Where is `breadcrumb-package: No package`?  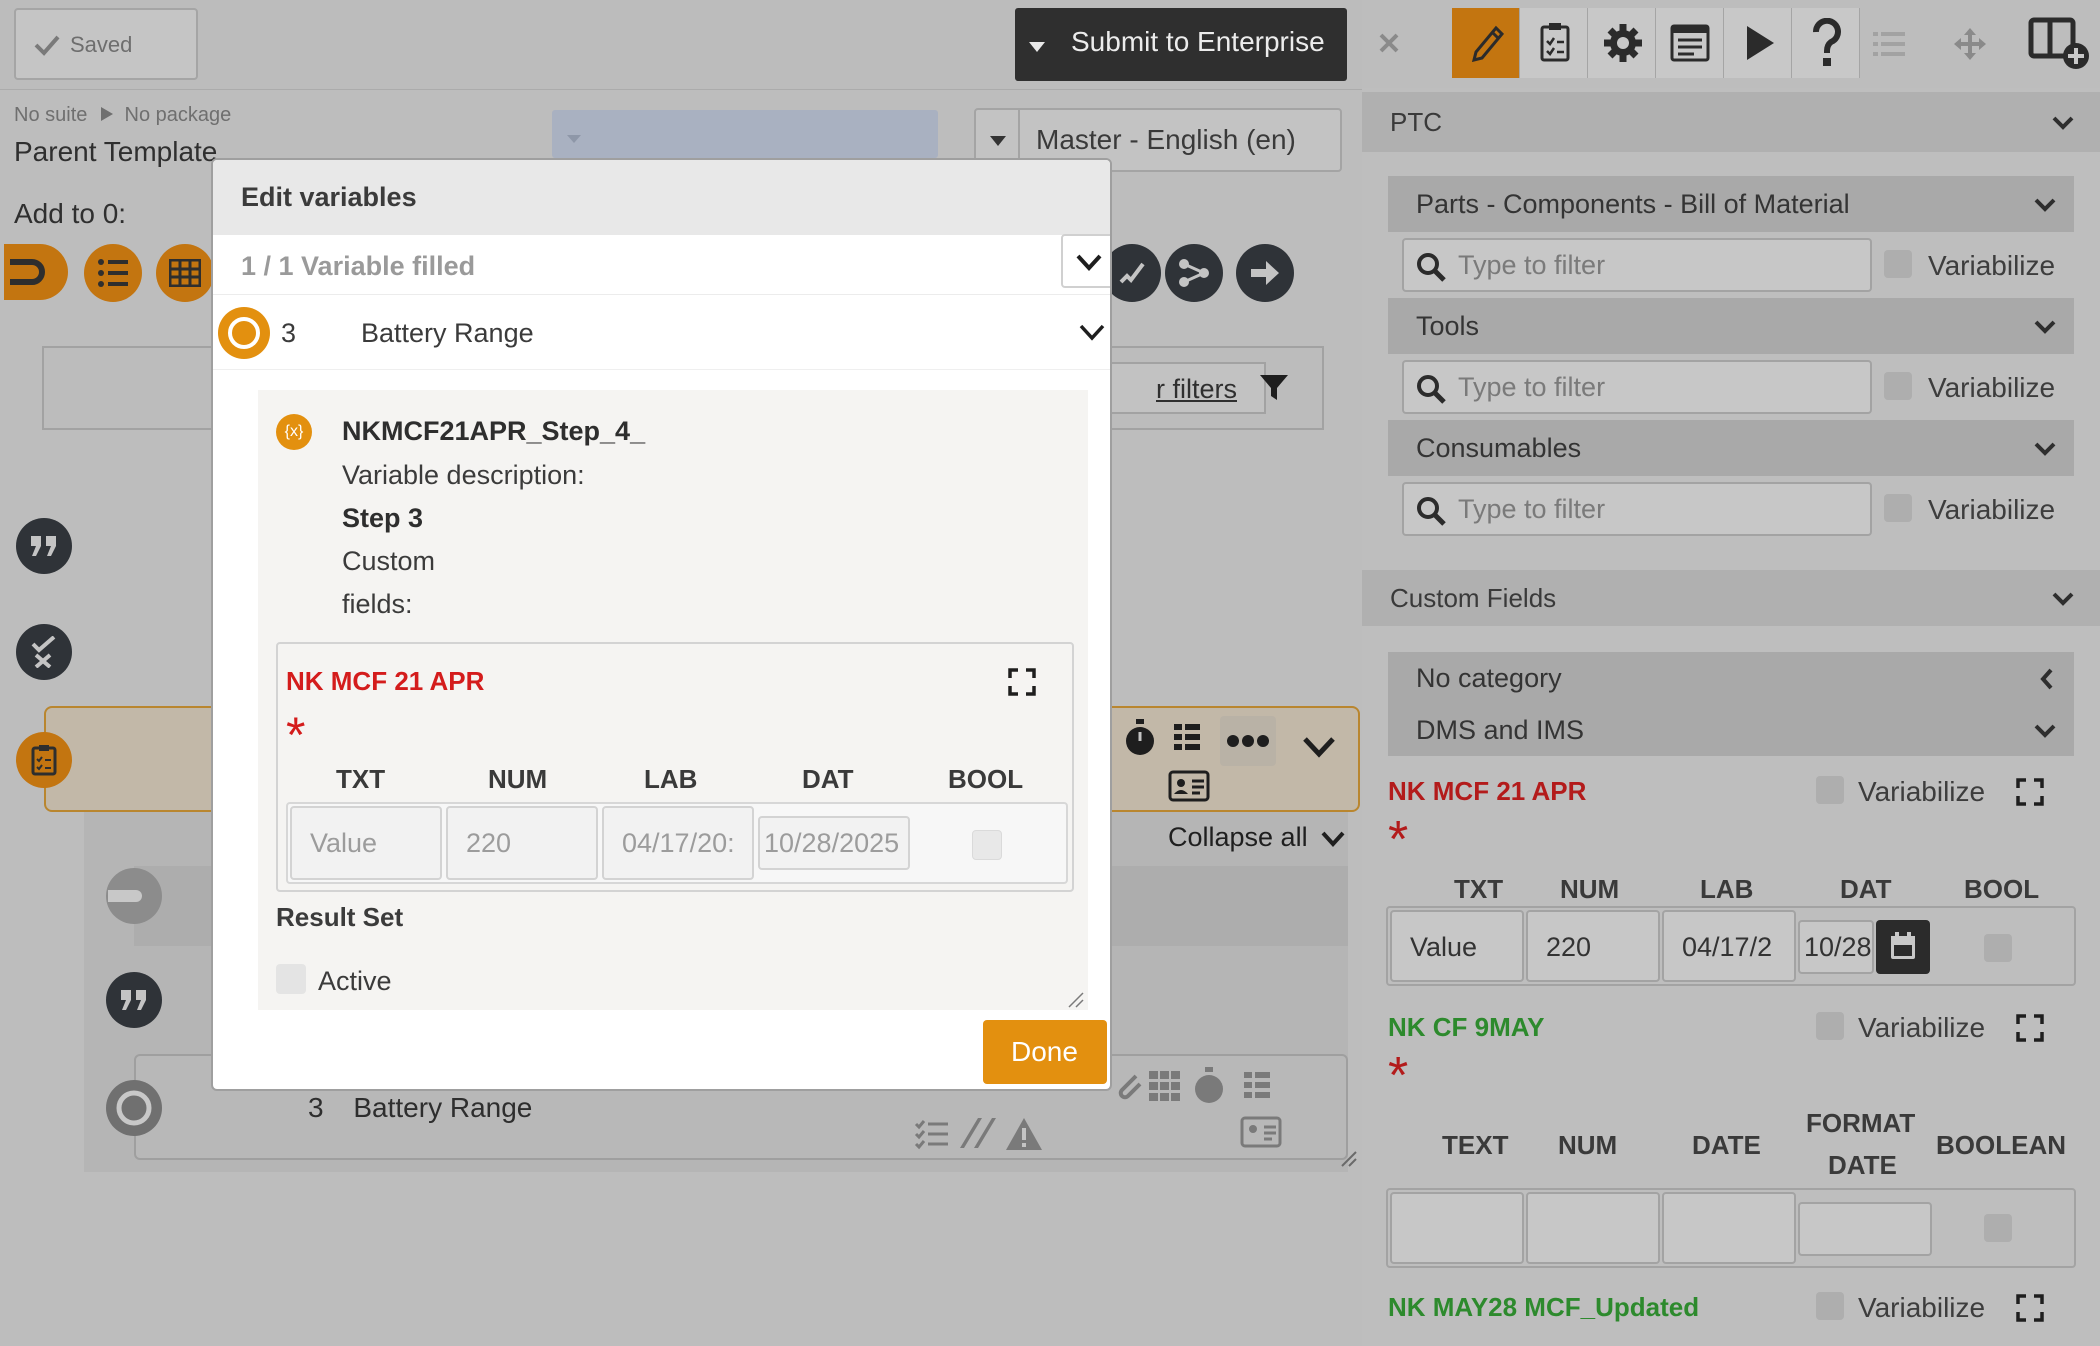 breadcrumb-package: No package is located at coordinates (178, 115).